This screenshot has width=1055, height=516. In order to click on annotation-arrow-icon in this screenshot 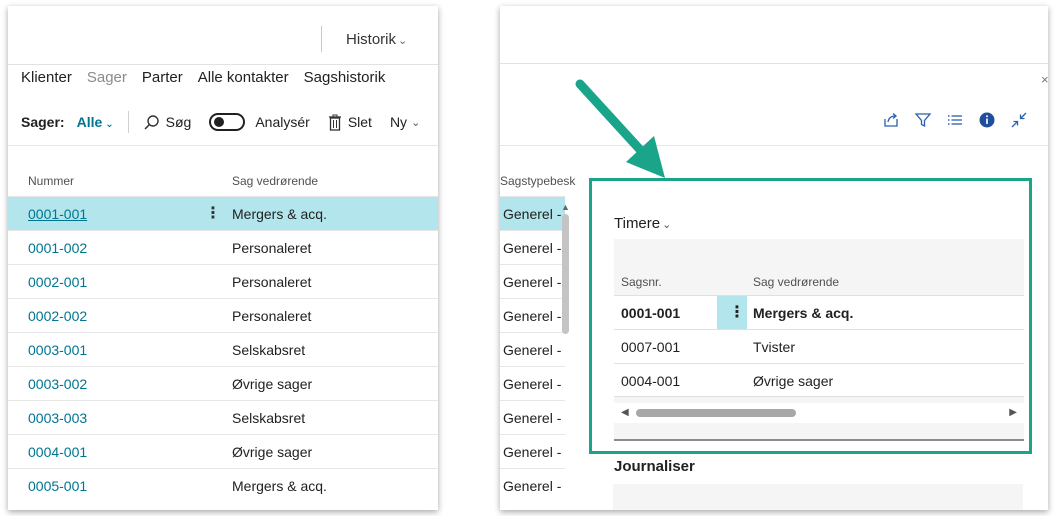, I will do `click(620, 128)`.